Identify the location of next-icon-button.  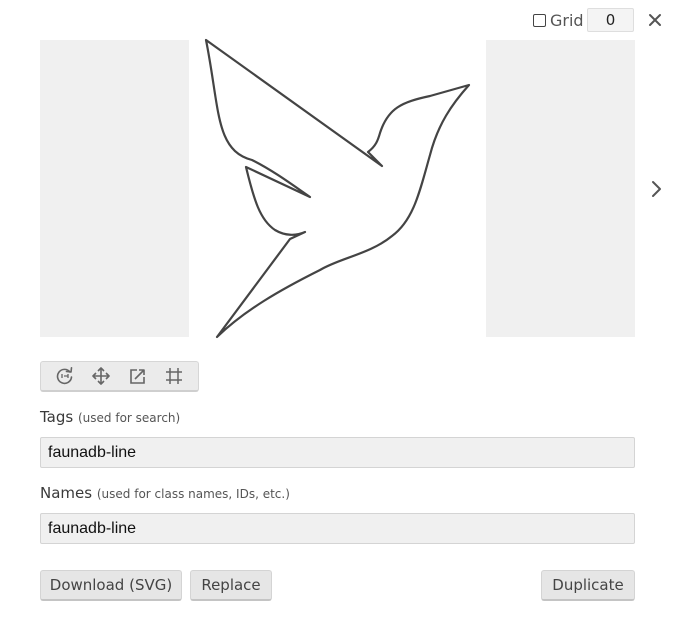
(656, 189).